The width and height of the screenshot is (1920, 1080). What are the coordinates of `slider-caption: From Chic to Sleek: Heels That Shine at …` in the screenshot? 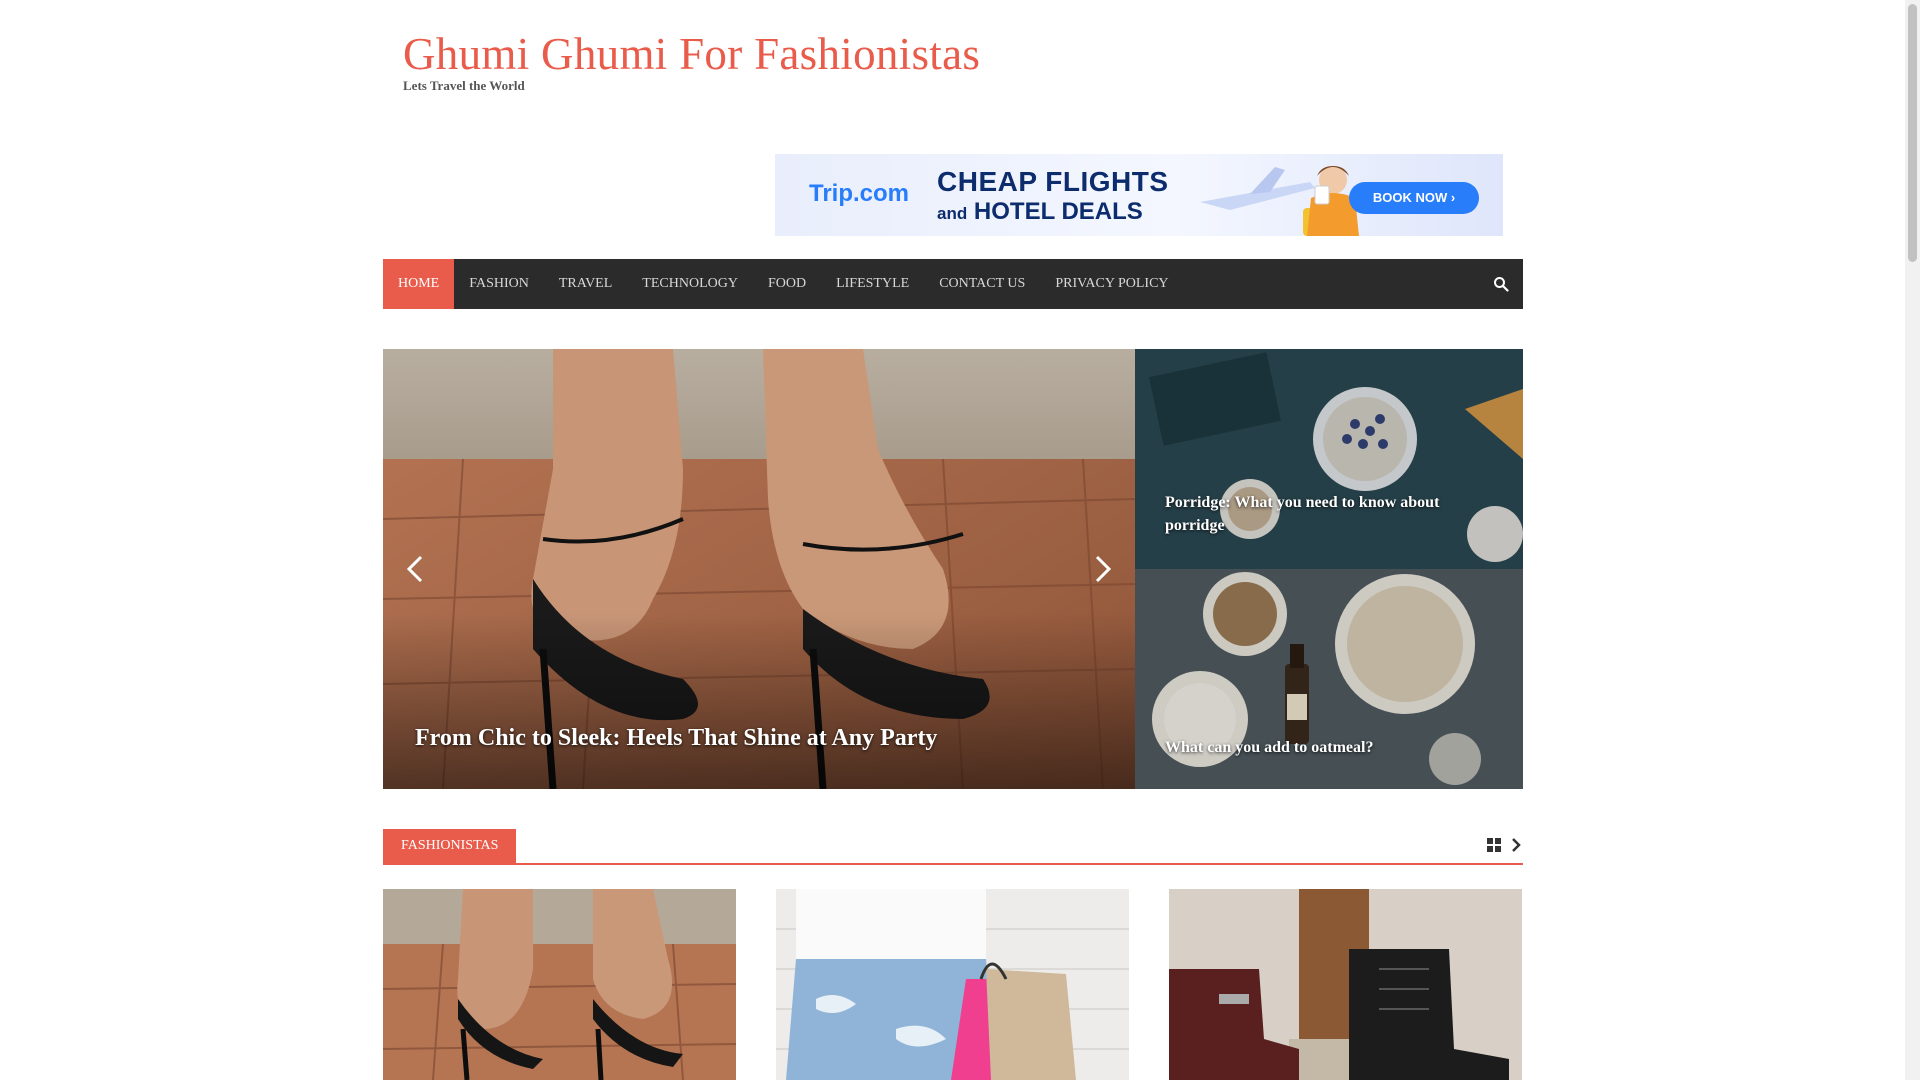 It's located at (676, 738).